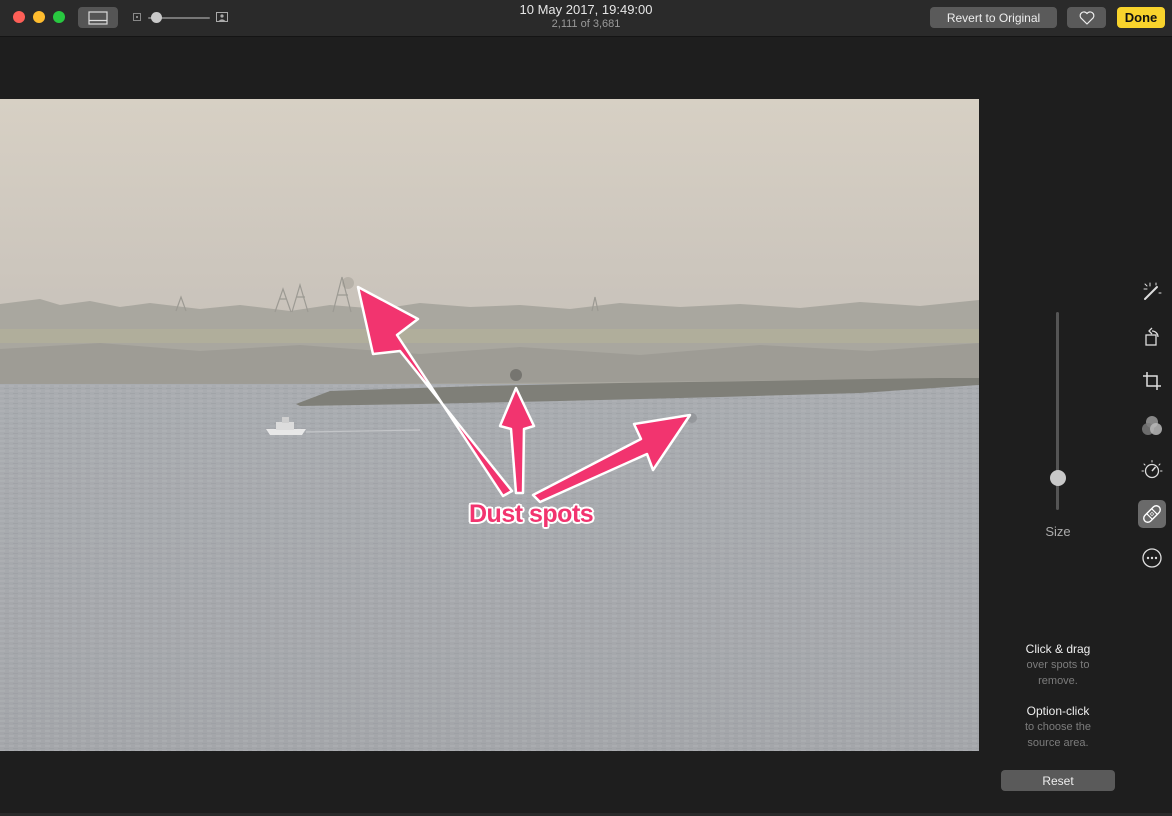 The image size is (1172, 816). I want to click on adjust-icon, so click(1152, 469).